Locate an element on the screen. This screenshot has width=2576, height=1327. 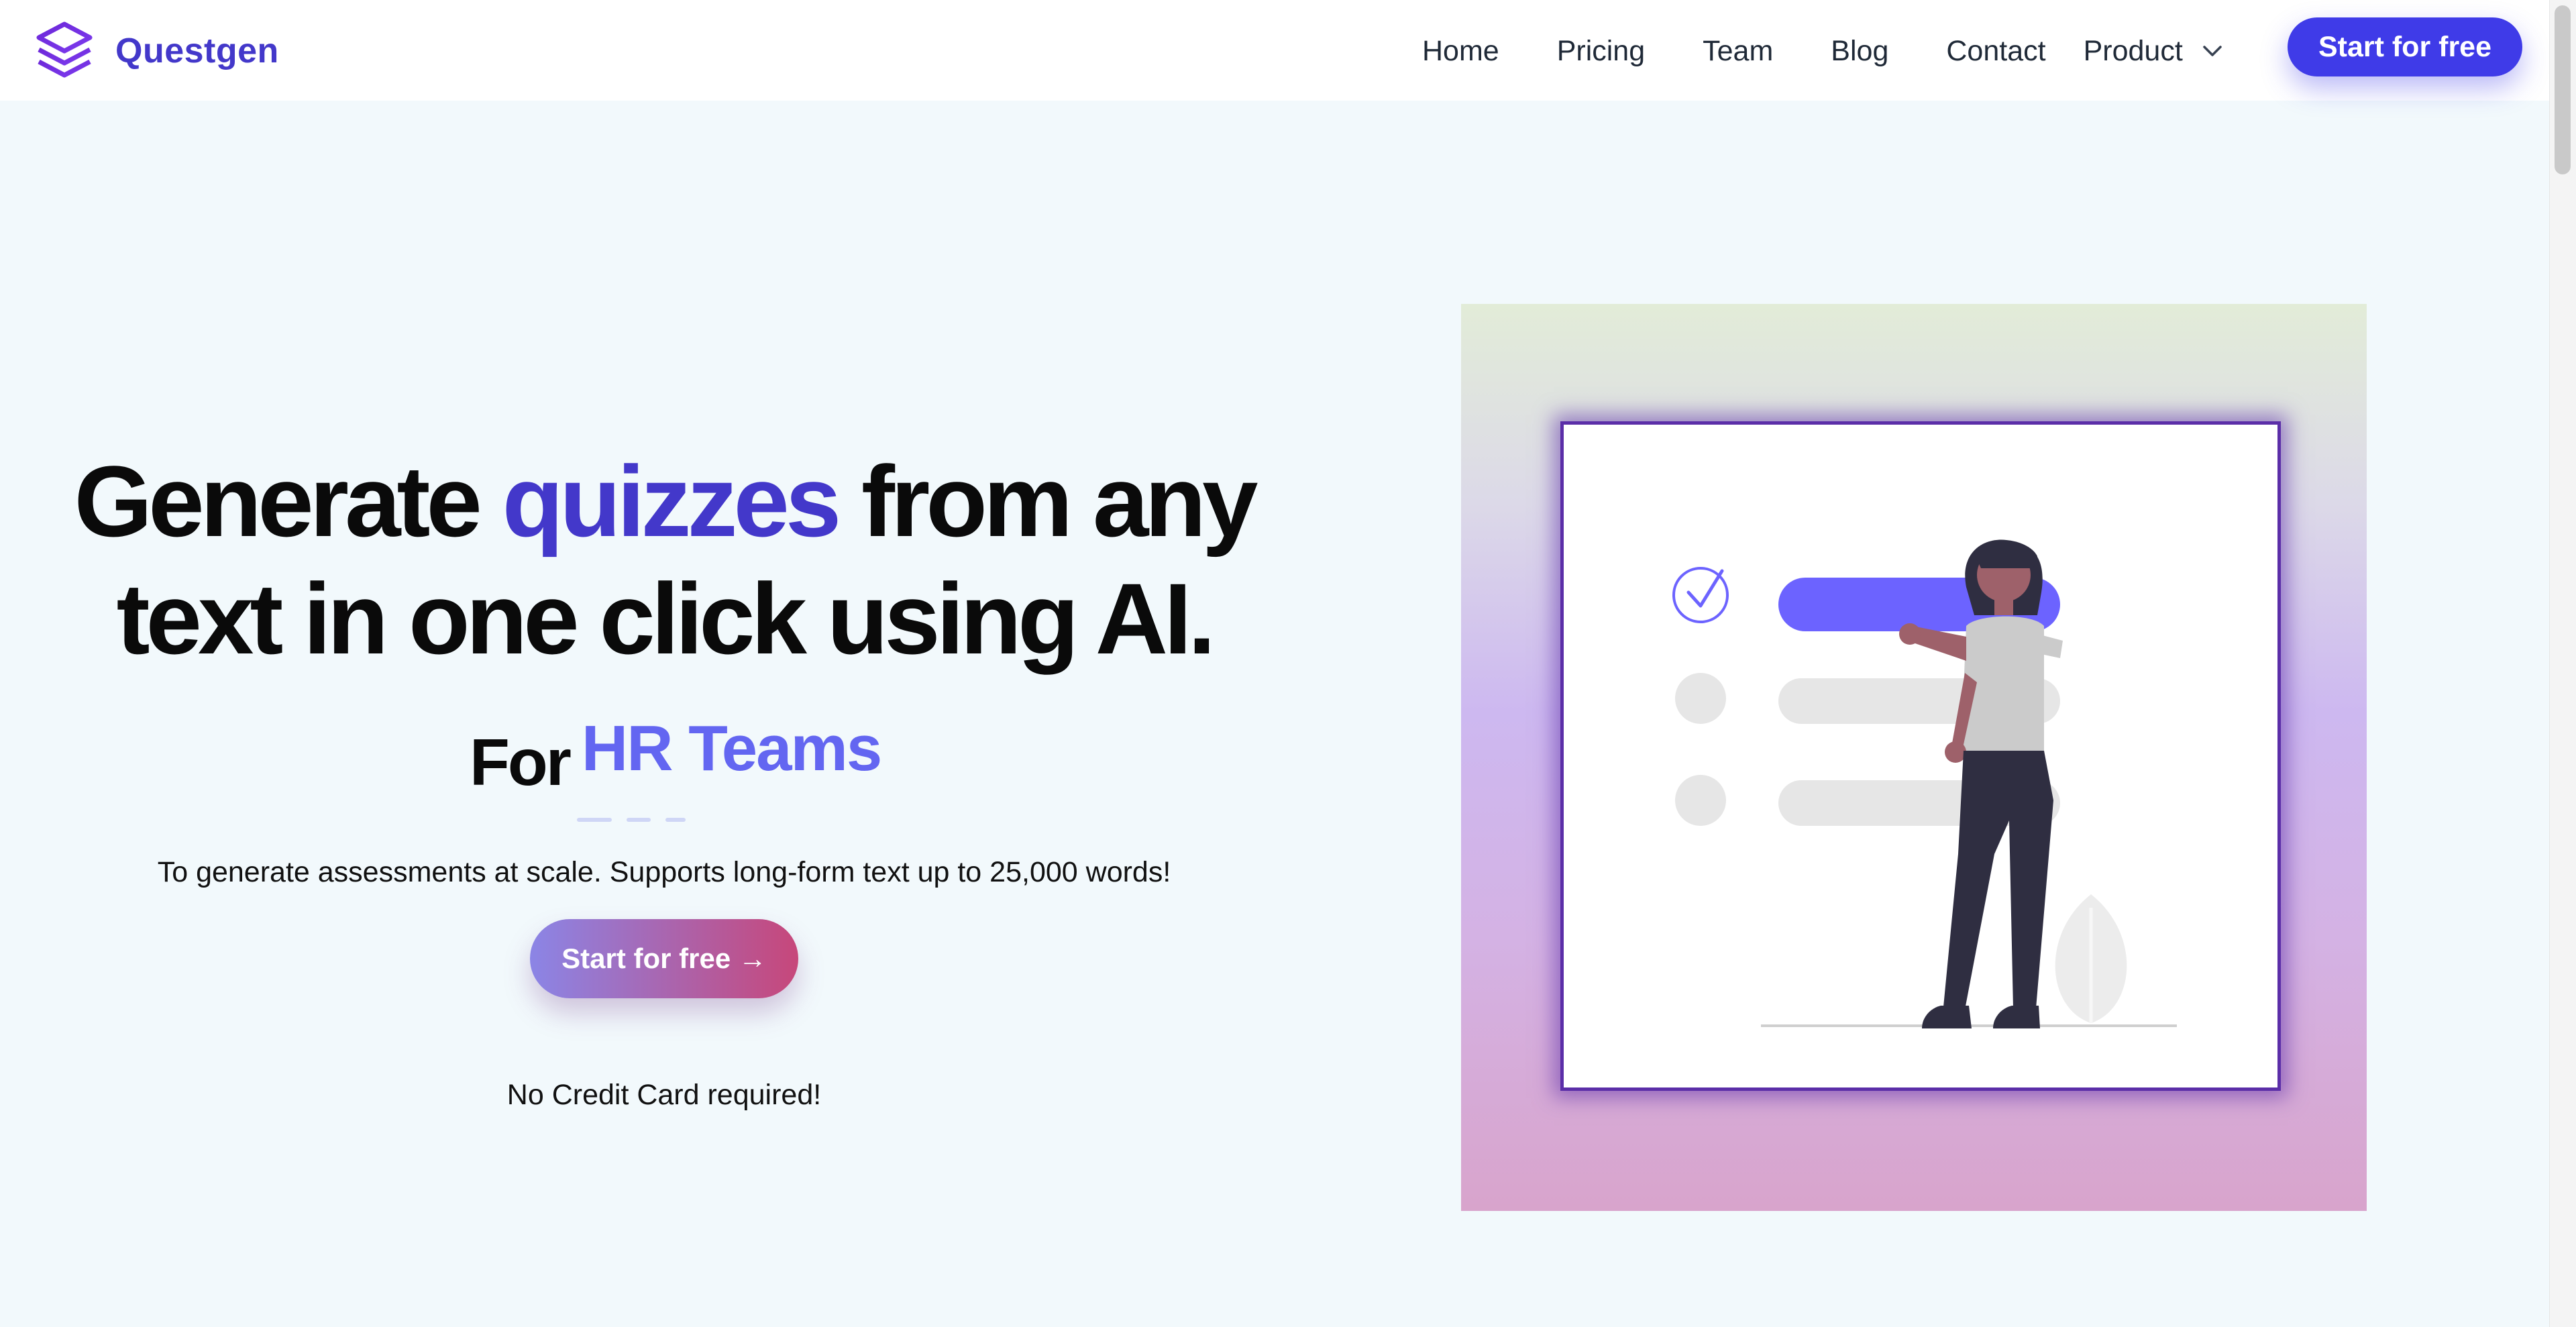
nav-link-blog: Blog is located at coordinates (1859, 51).